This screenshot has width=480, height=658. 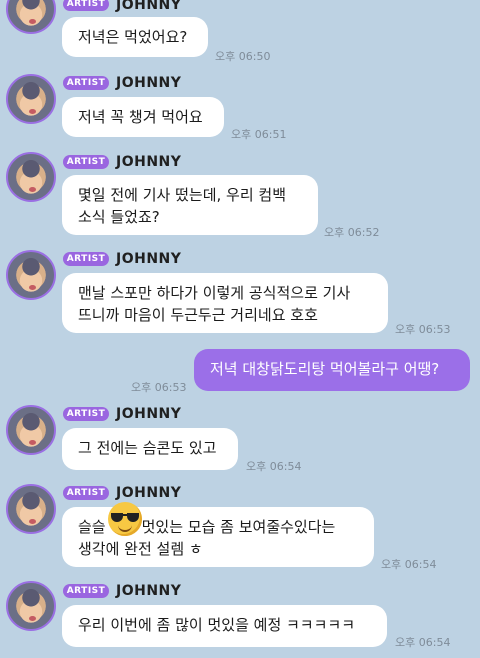 What do you see at coordinates (150, 449) in the screenshot?
I see `message-bubble: 그 전에는 슴콘도 있고` at bounding box center [150, 449].